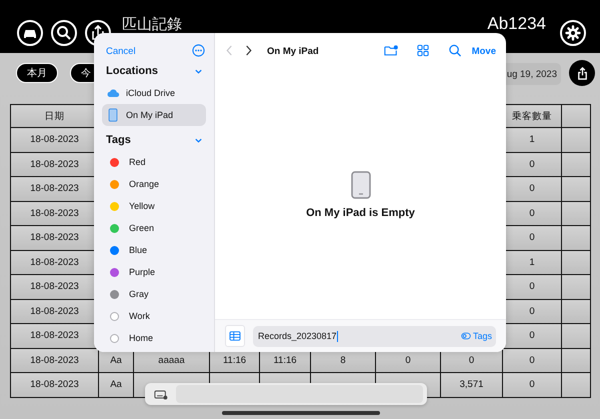 Image resolution: width=600 pixels, height=419 pixels. Describe the element at coordinates (374, 336) in the screenshot. I see `filename-field: Records_20230817 Tags` at that location.